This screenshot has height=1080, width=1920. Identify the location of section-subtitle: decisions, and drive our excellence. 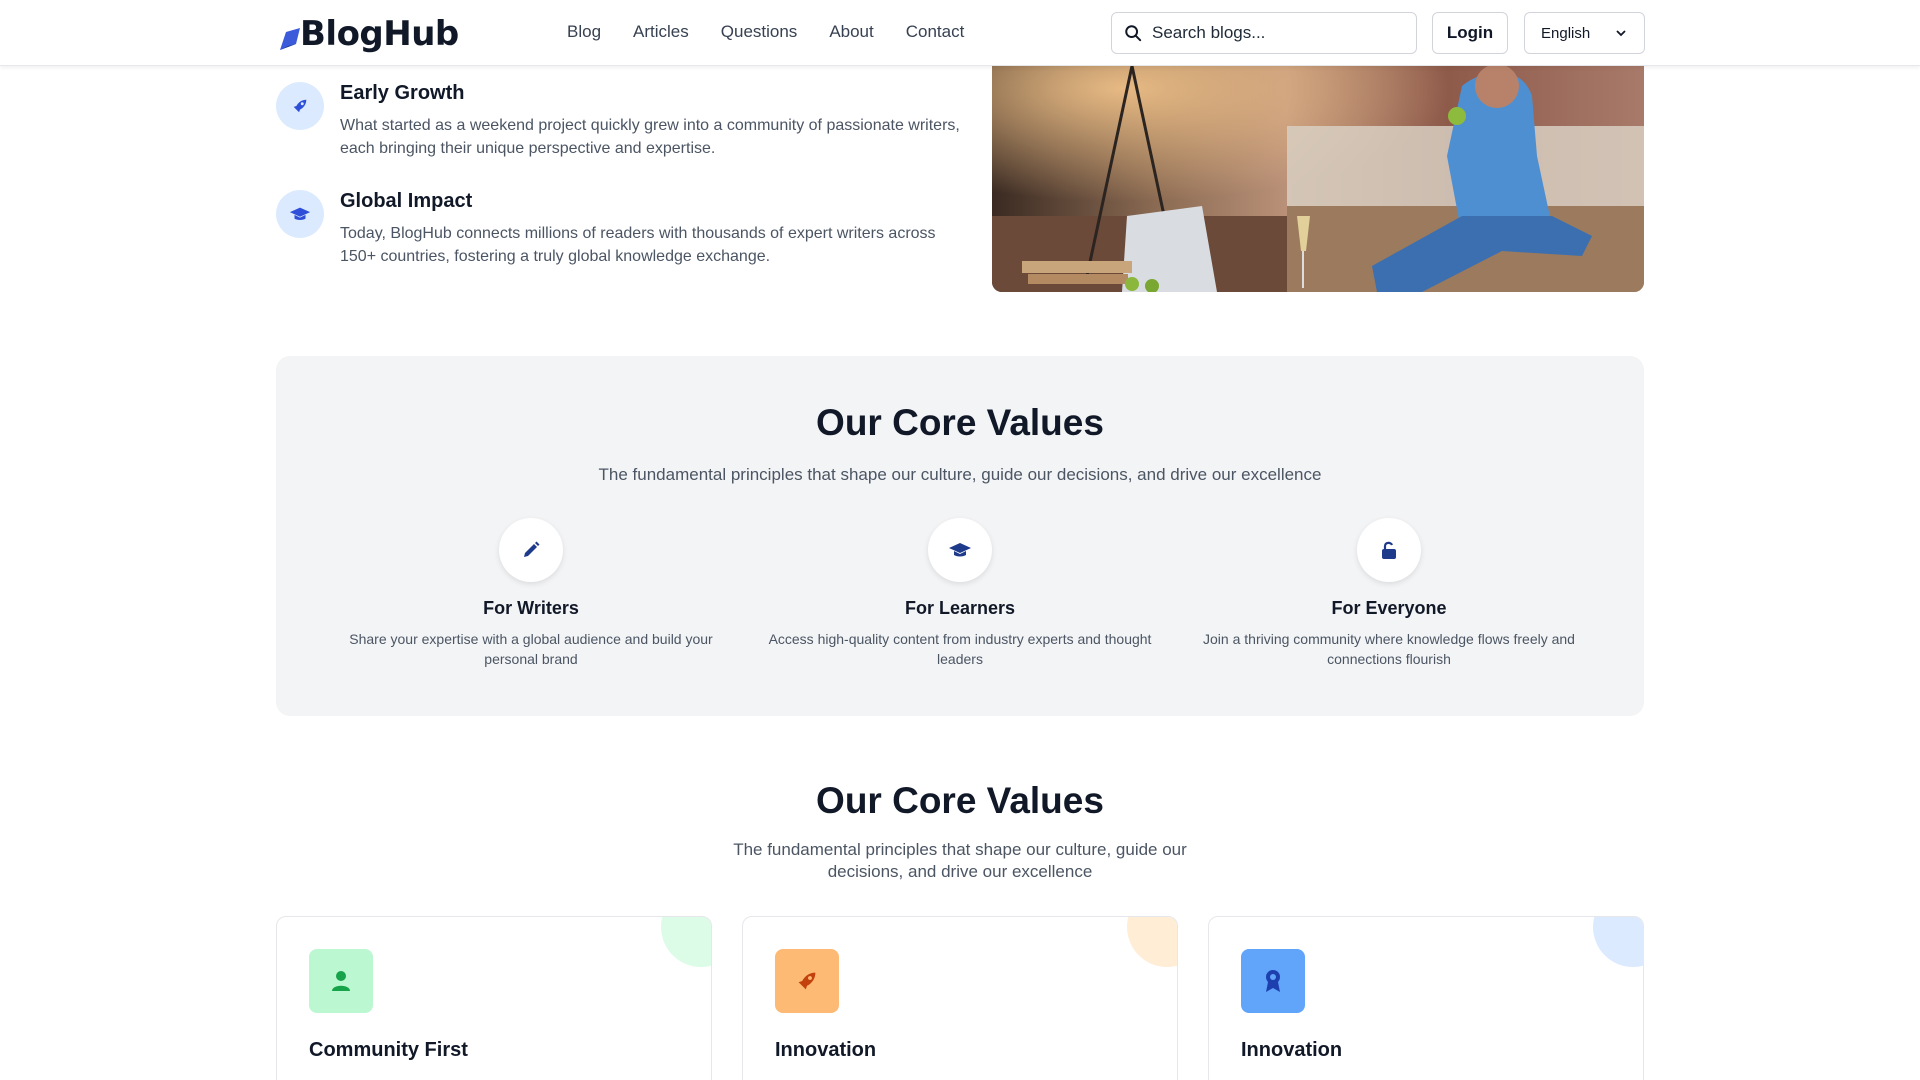
(960, 871).